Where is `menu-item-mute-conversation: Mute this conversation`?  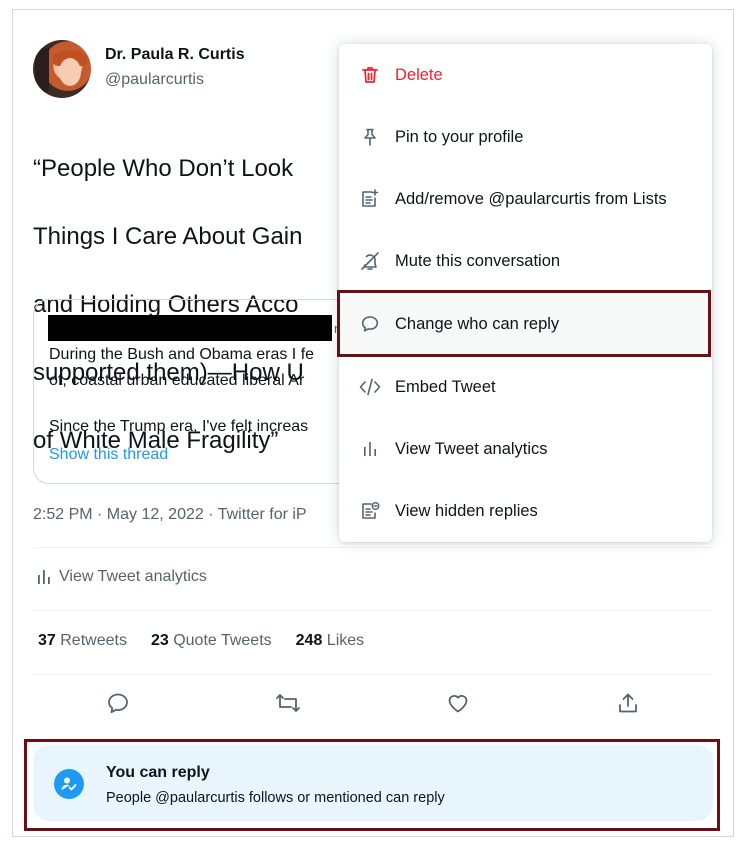 menu-item-mute-conversation: Mute this conversation is located at coordinates (525, 261).